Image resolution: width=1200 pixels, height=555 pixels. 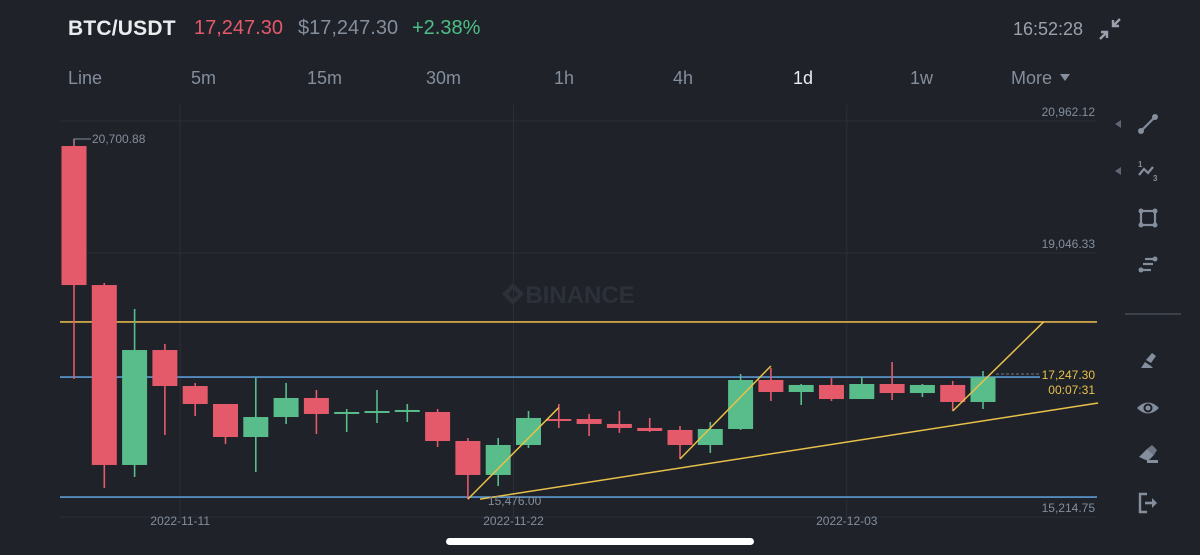 I want to click on last-price-label: 17,247.30, so click(x=1069, y=375).